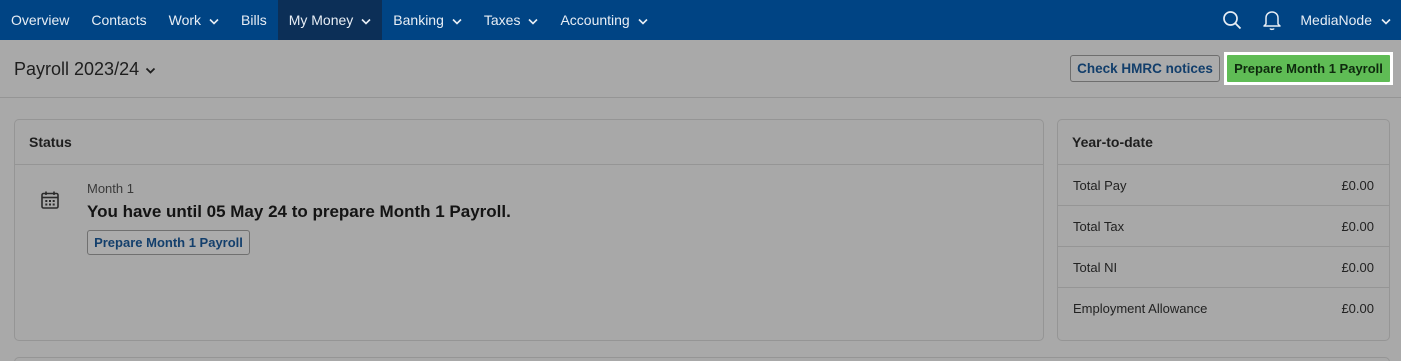 This screenshot has width=1401, height=361. What do you see at coordinates (529, 142) in the screenshot?
I see `status-heading: Status` at bounding box center [529, 142].